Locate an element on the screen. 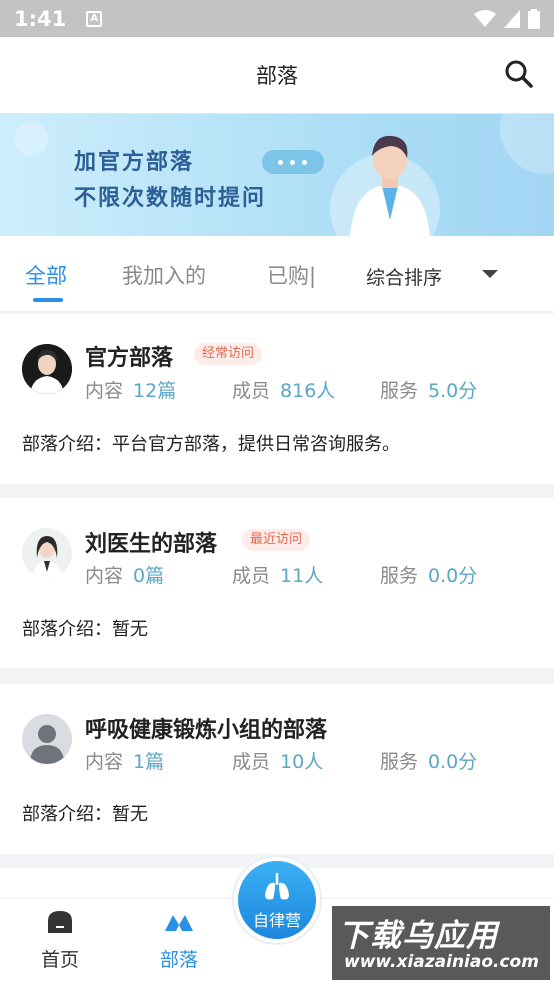 The height and width of the screenshot is (984, 554). lungs-icon is located at coordinates (277, 886).